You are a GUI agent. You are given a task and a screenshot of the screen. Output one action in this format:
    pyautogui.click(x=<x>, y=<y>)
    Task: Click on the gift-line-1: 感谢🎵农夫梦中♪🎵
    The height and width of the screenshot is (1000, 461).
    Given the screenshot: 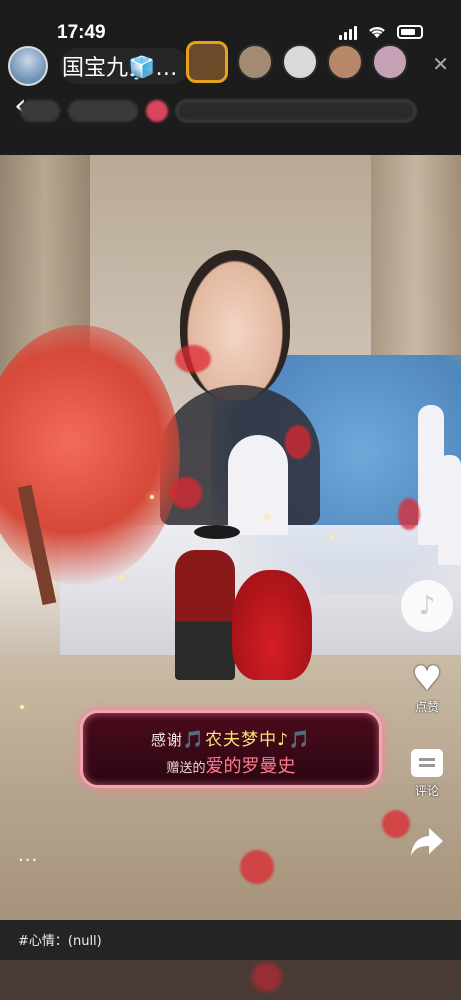 What is the action you would take?
    pyautogui.click(x=231, y=737)
    